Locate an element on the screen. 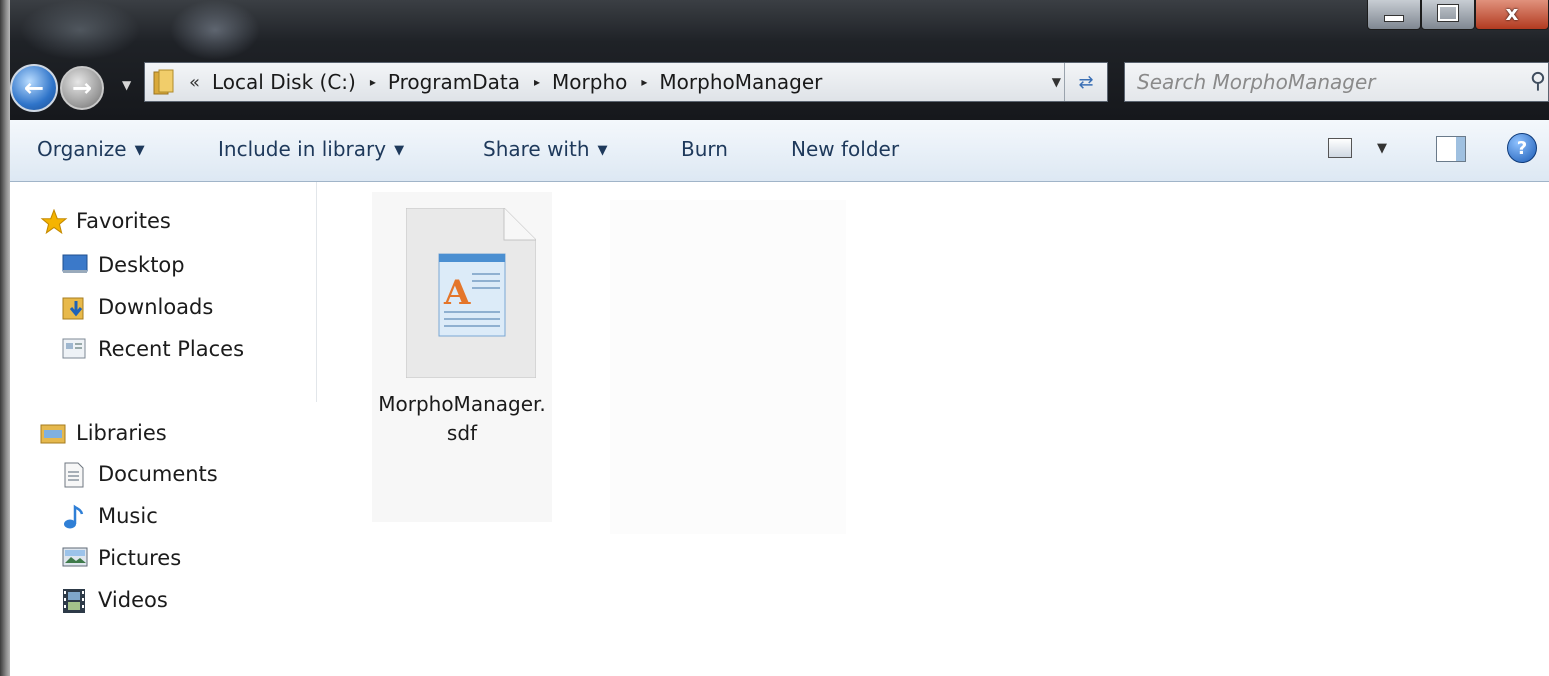 The width and height of the screenshot is (1549, 676). sdf-document-icon: A is located at coordinates (471, 293).